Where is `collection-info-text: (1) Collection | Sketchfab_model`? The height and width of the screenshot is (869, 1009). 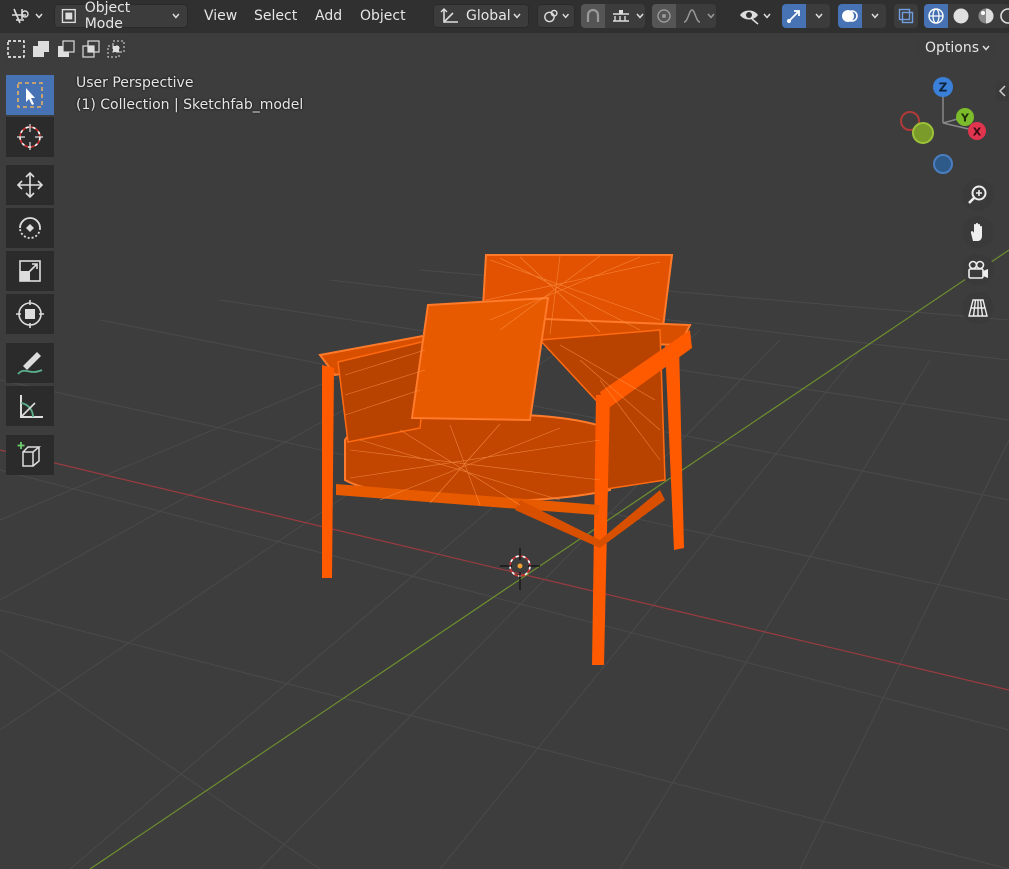 collection-info-text: (1) Collection | Sketchfab_model is located at coordinates (190, 105).